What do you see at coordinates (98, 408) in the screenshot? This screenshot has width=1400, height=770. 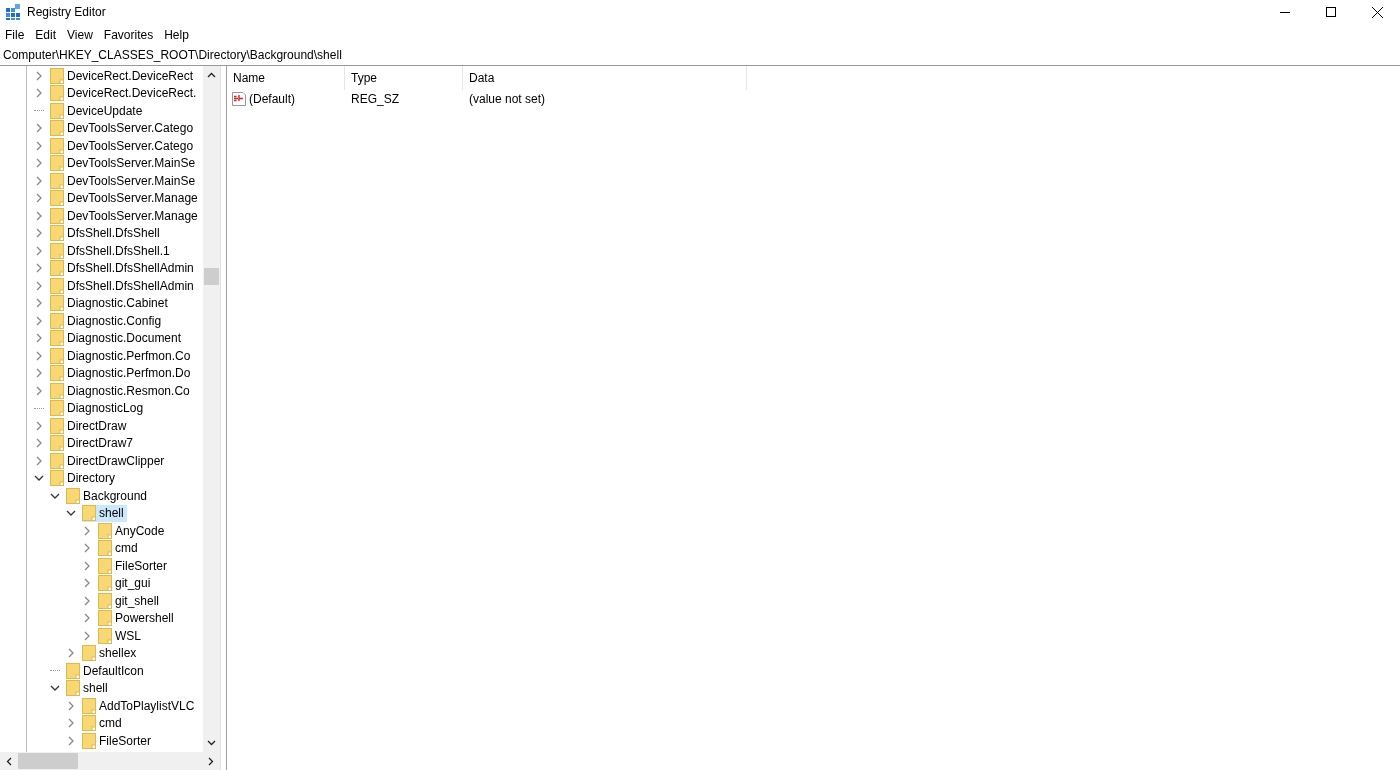 I see `tree-item: DiagnosticLog` at bounding box center [98, 408].